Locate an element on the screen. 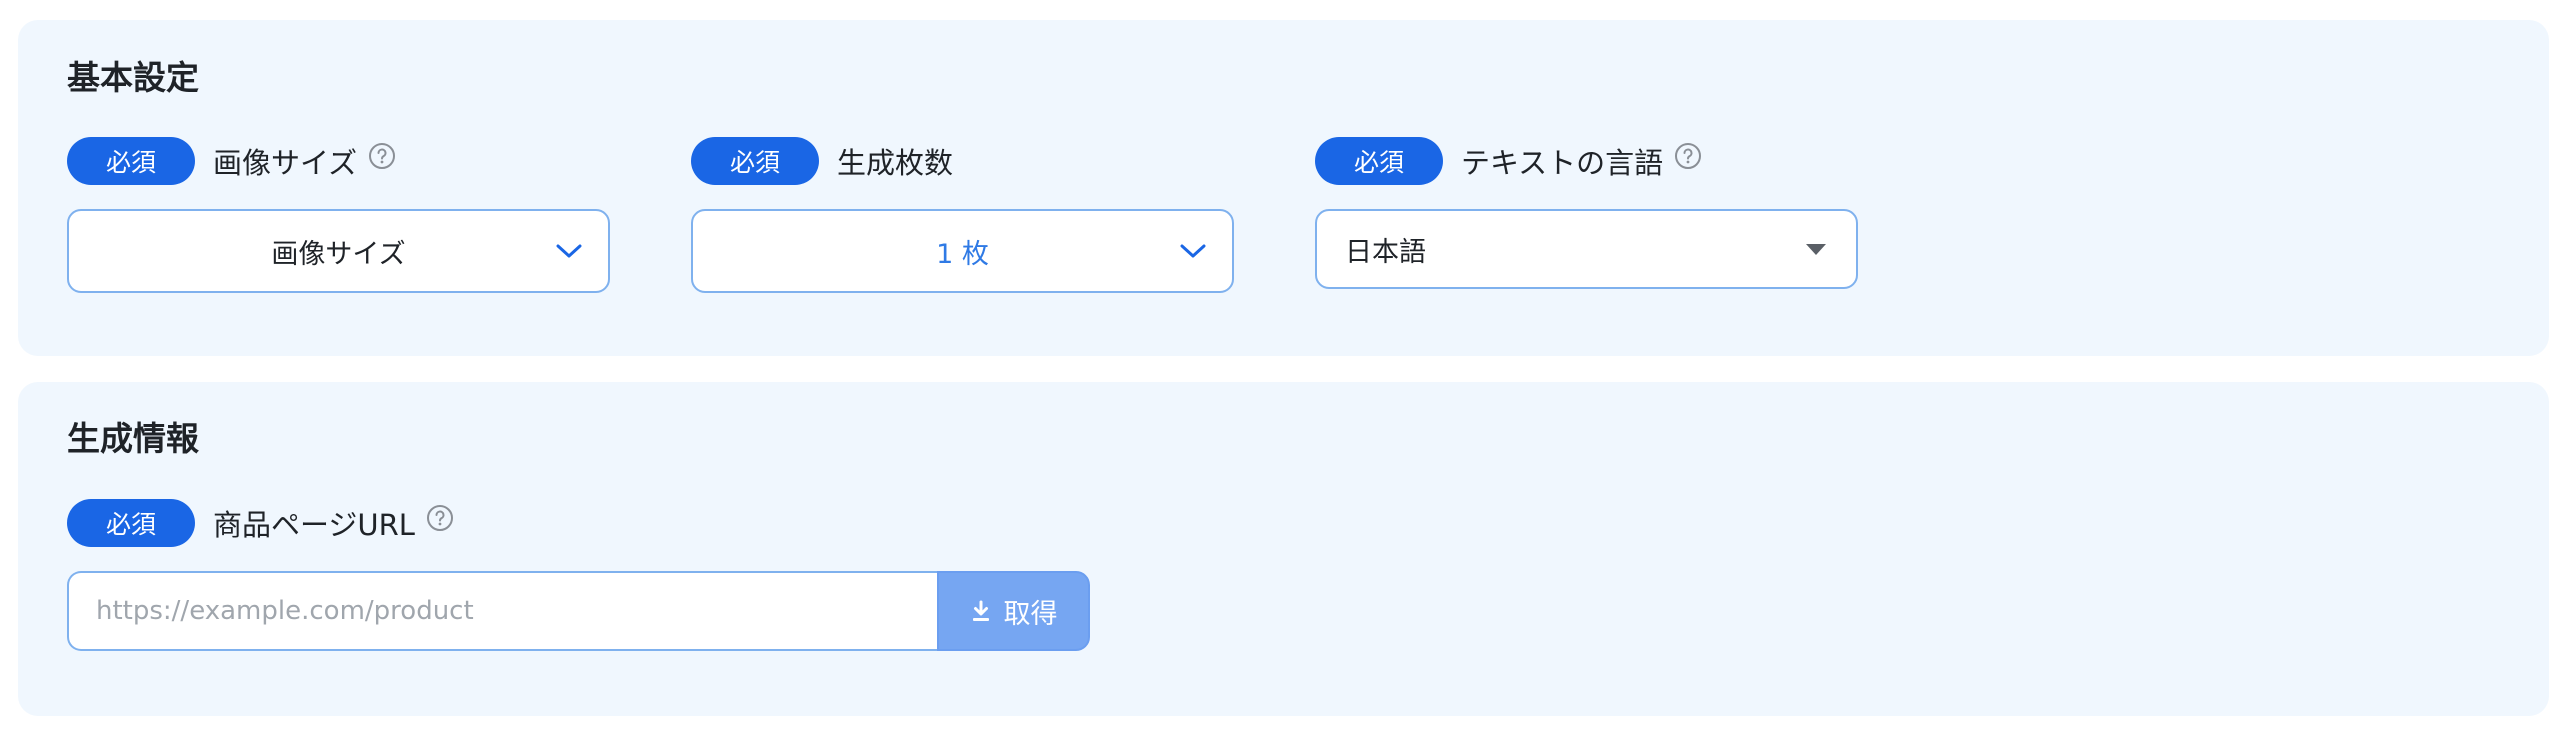  generation-info-title: 生成情報 is located at coordinates (133, 438).